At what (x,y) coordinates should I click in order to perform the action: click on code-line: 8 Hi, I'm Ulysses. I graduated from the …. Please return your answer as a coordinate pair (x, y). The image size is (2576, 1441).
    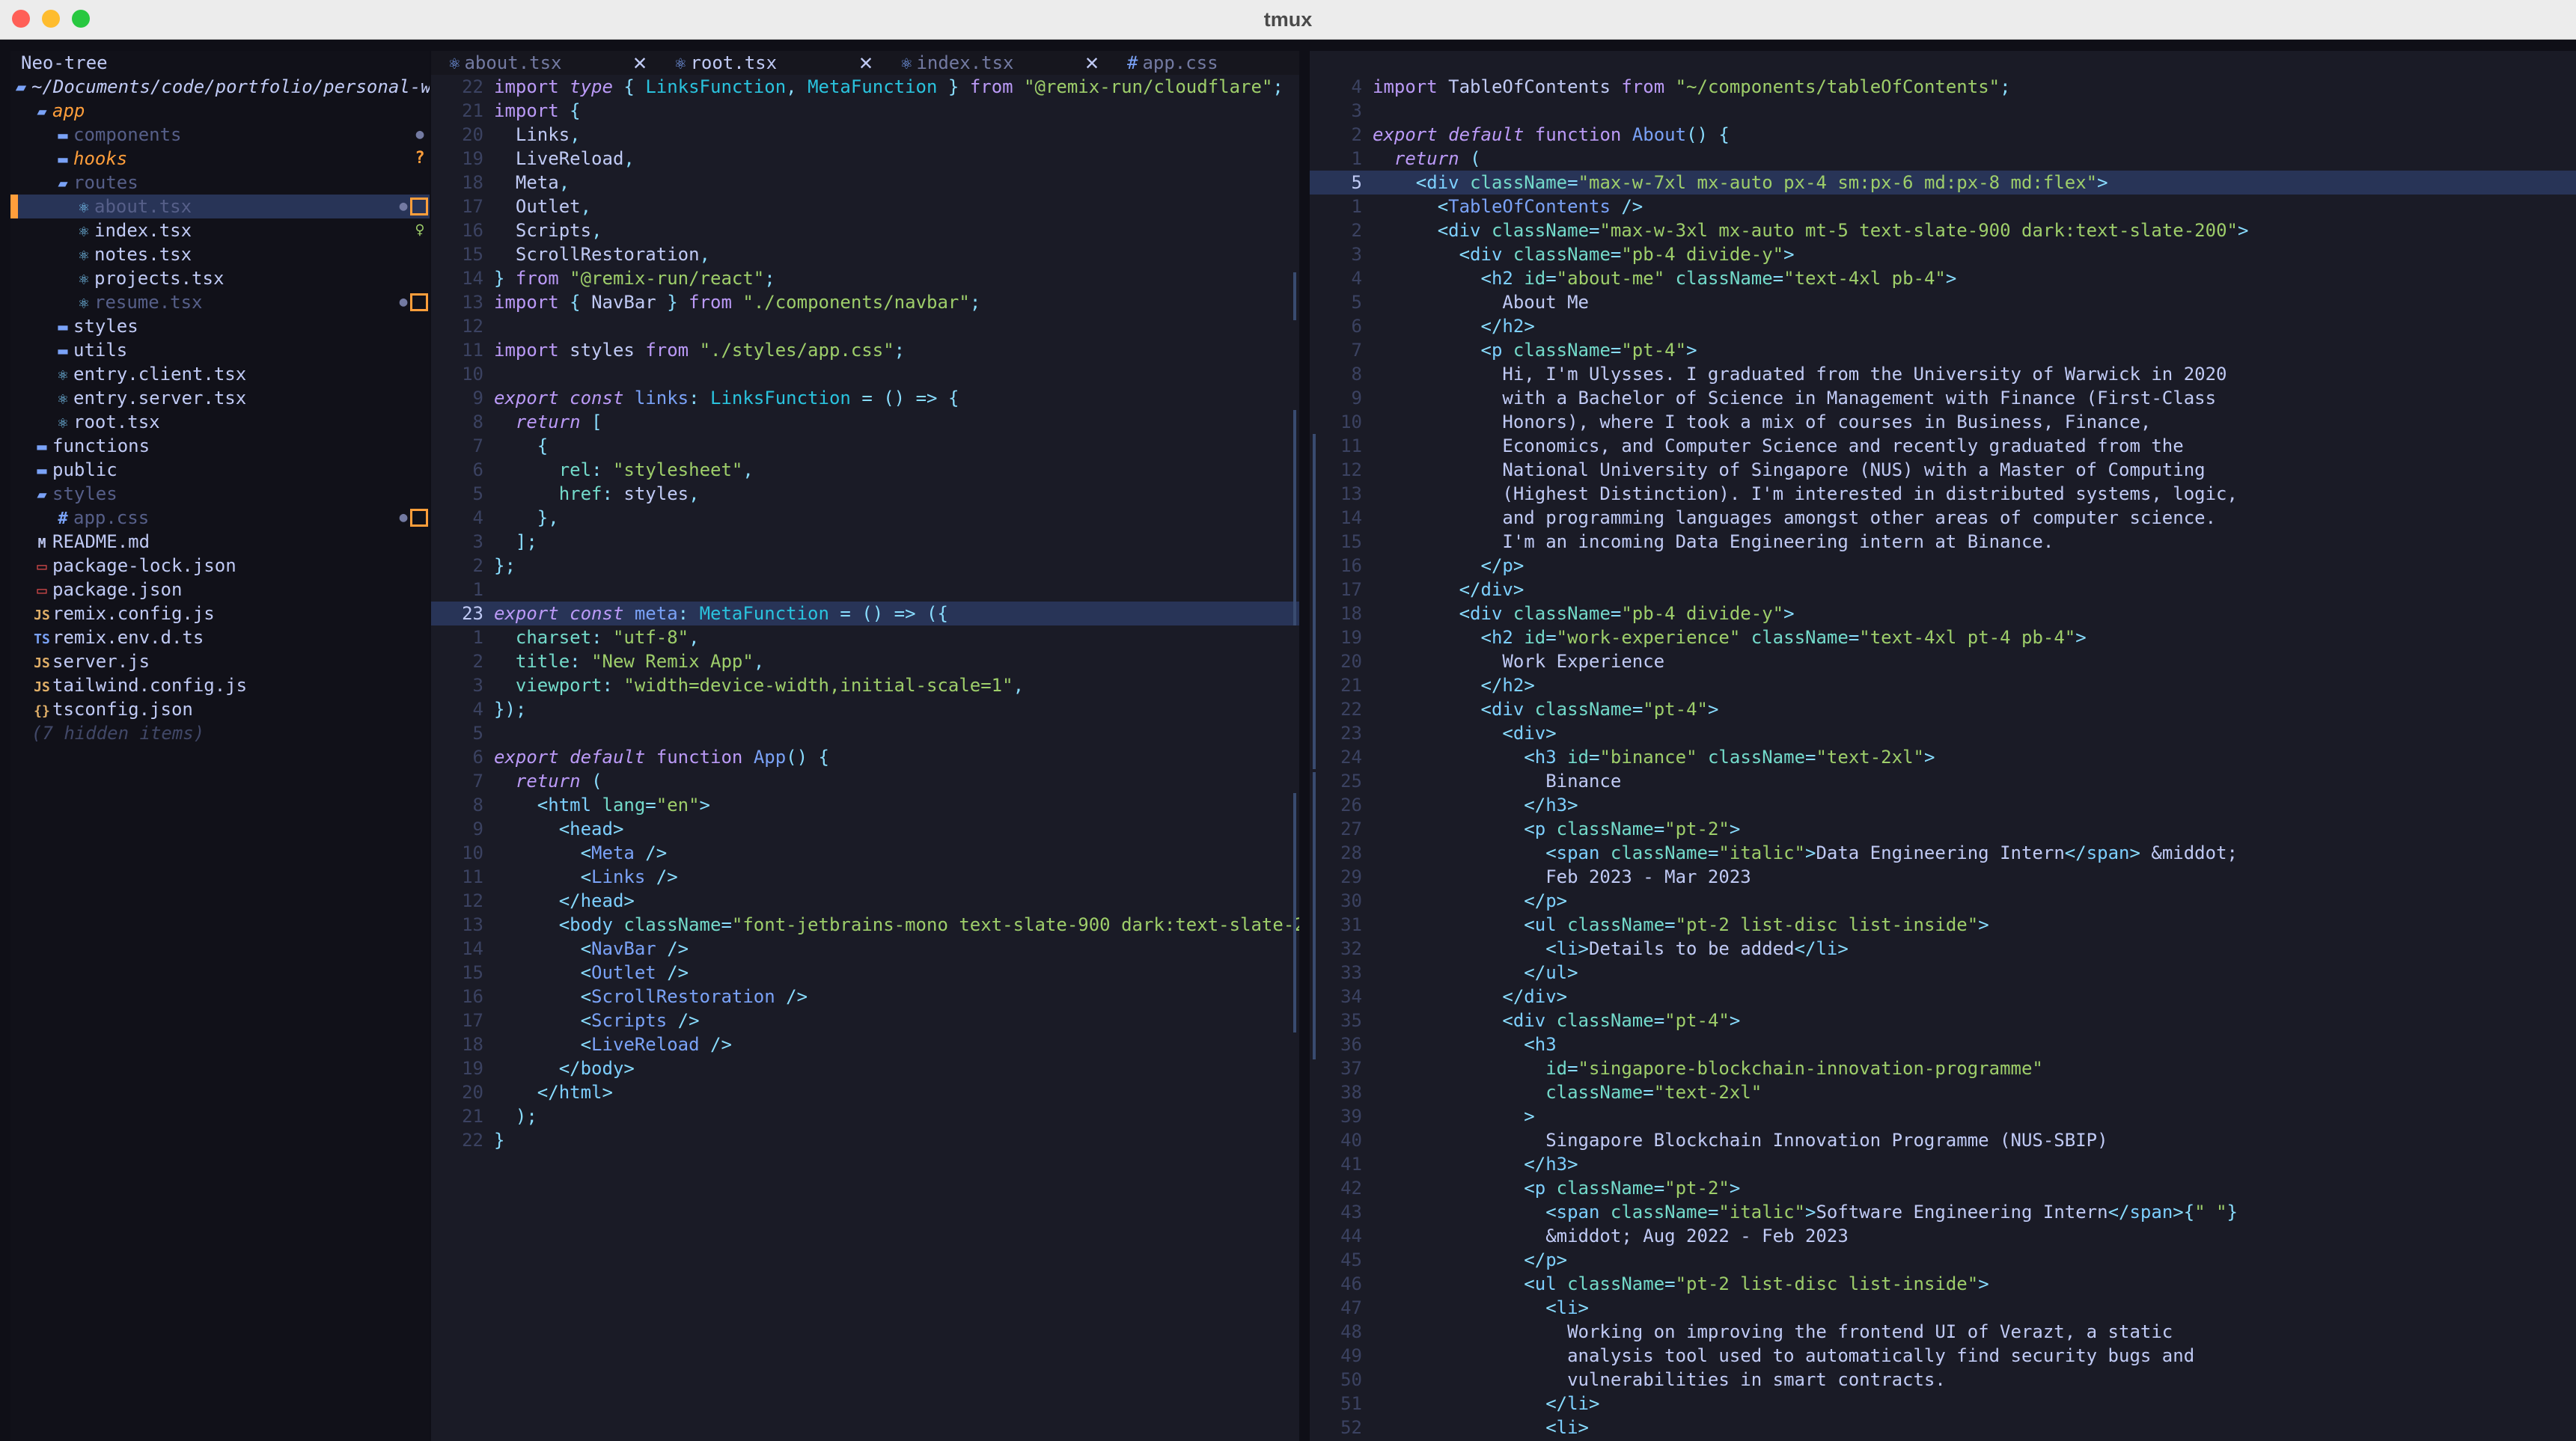
    Looking at the image, I should click on (1943, 374).